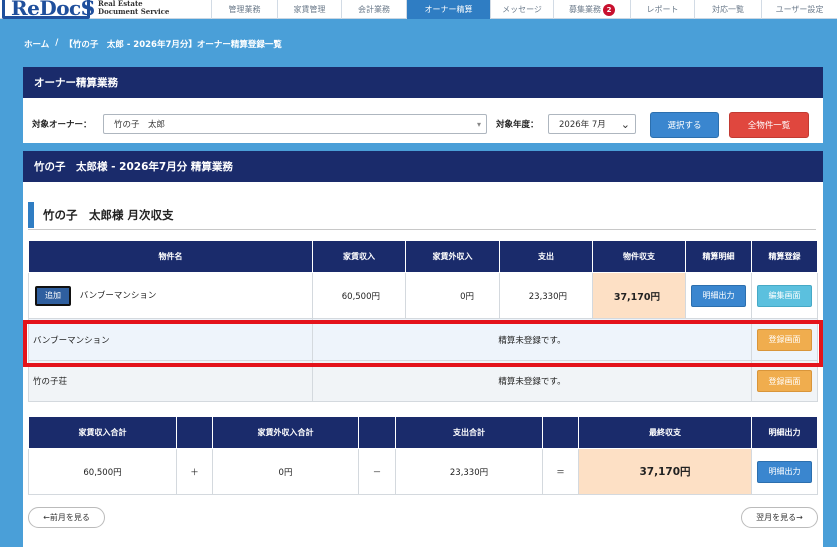  I want to click on previous-month-button: ←前月を見る, so click(66, 517).